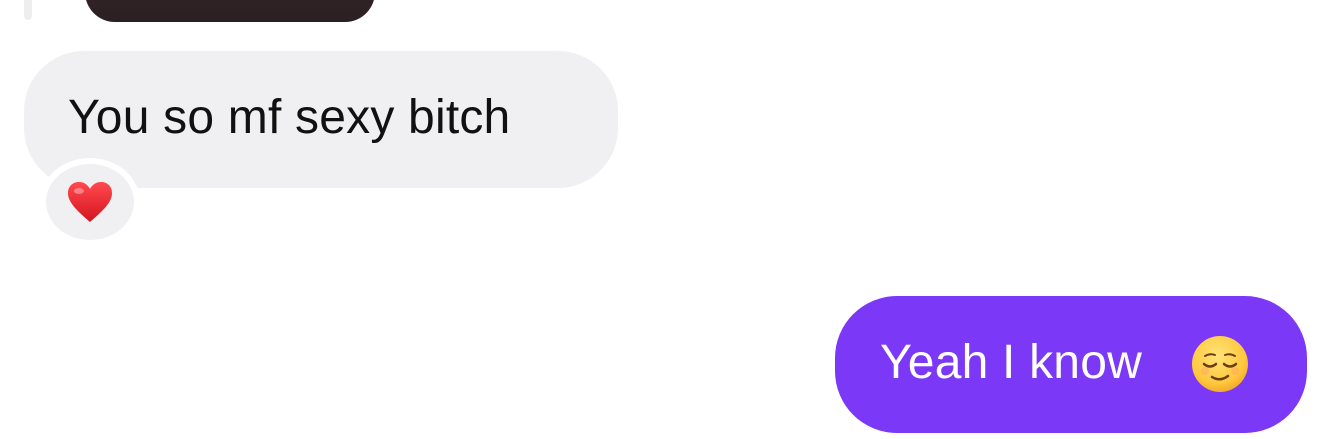 The width and height of the screenshot is (1319, 439). I want to click on sent-message-bubble: Yeah I know, so click(1071, 364).